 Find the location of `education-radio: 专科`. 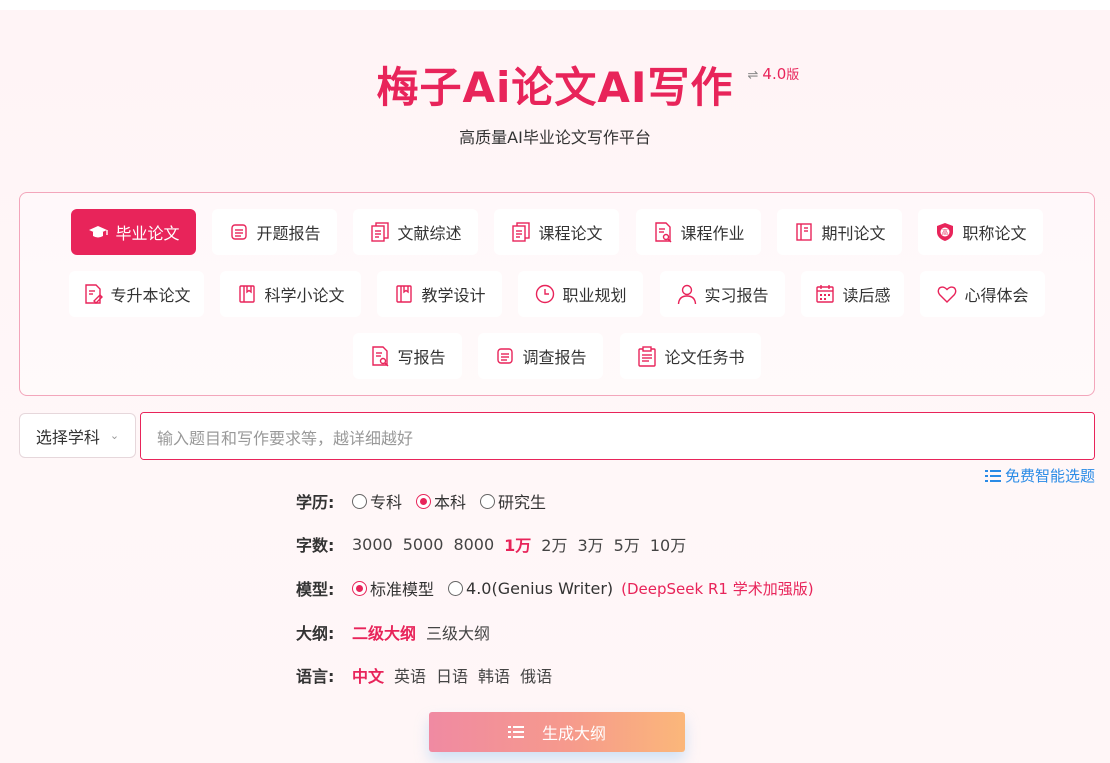

education-radio: 专科 is located at coordinates (377, 501).